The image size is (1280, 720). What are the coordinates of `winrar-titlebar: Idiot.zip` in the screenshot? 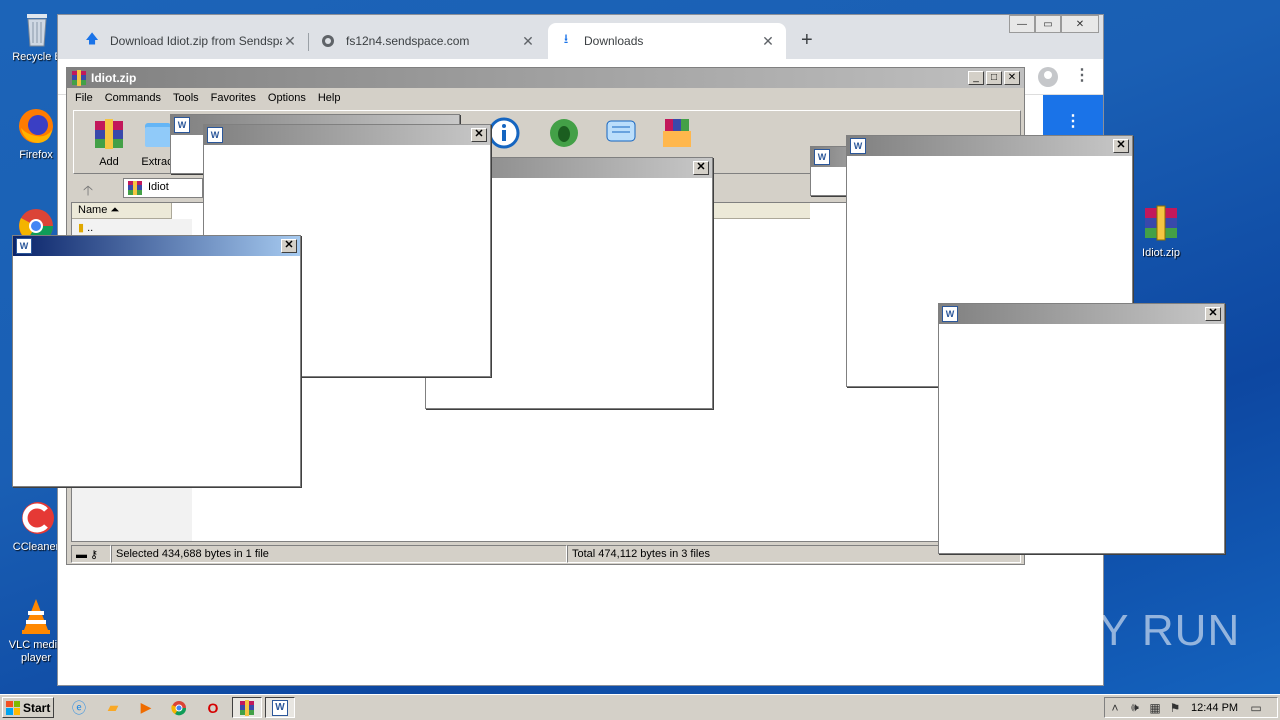 It's located at (545, 78).